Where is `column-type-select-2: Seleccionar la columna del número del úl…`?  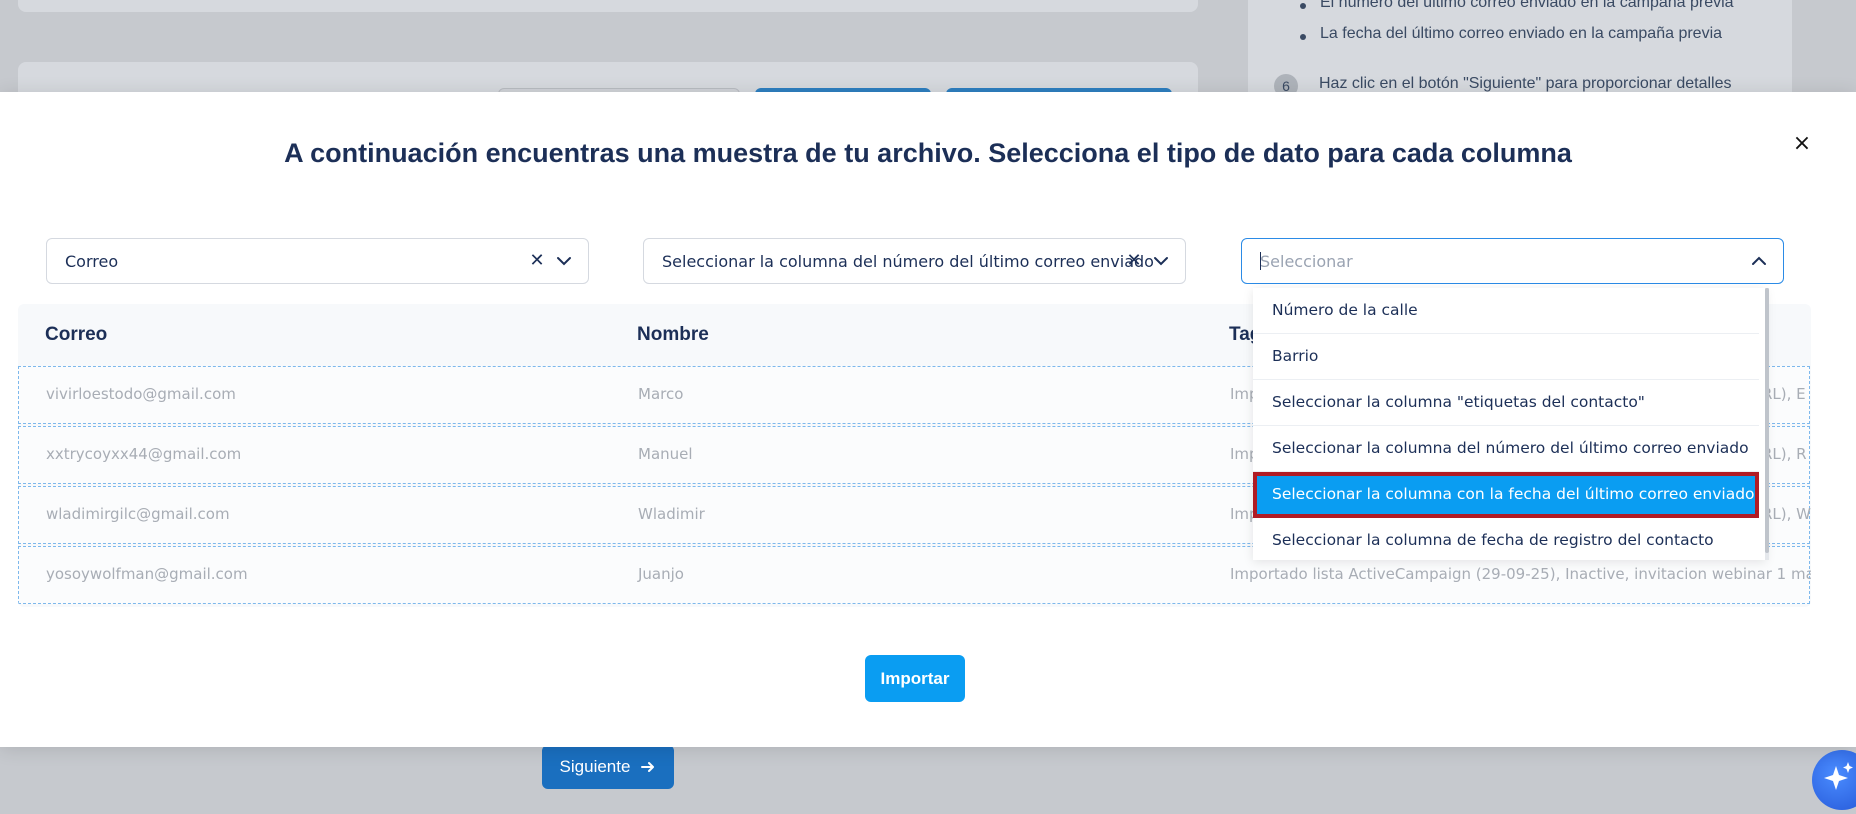
column-type-select-2: Seleccionar la columna del número del úl… is located at coordinates (914, 261).